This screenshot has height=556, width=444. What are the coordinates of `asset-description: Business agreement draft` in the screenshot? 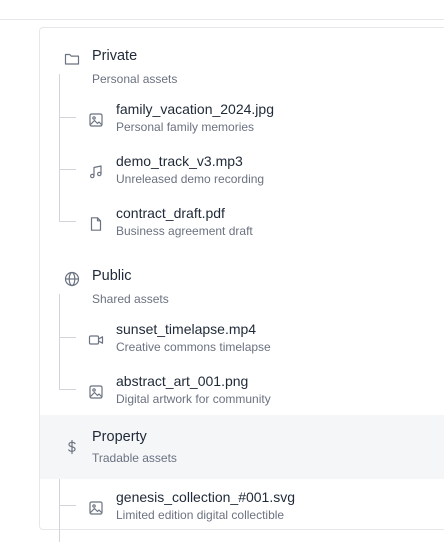 It's located at (184, 231).